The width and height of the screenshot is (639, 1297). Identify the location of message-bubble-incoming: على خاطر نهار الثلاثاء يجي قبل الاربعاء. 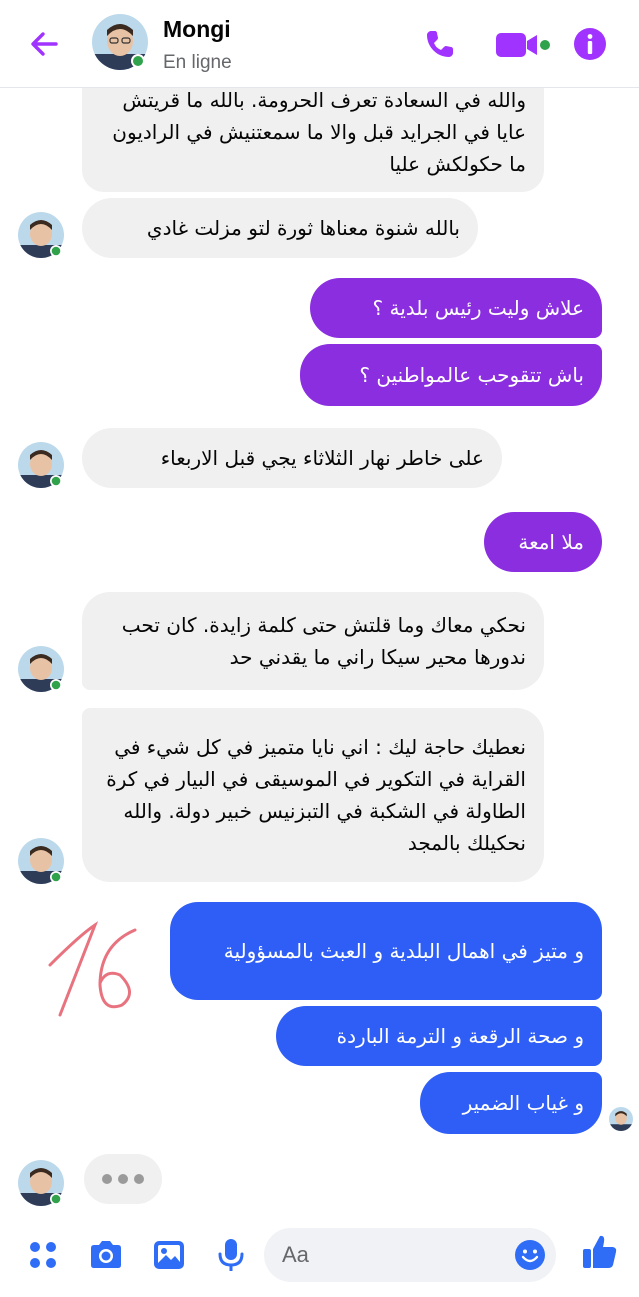
(292, 458).